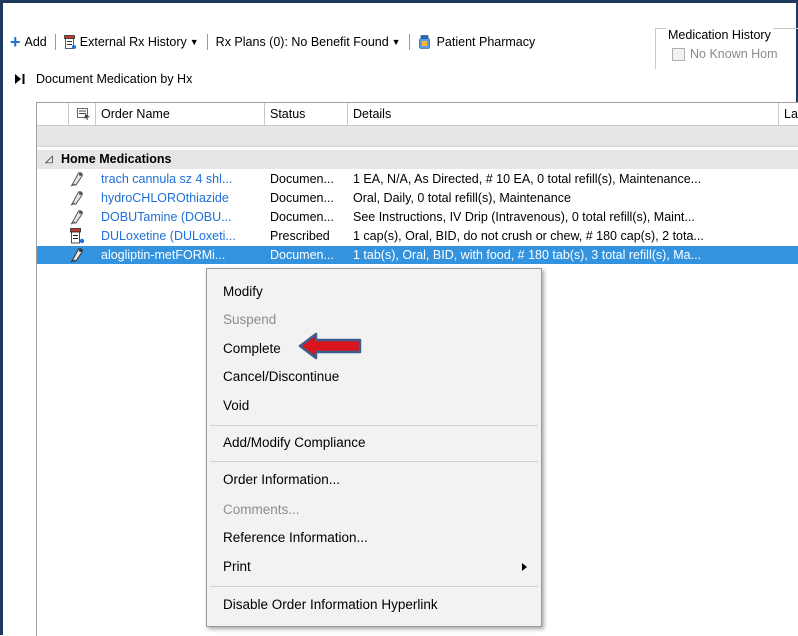  I want to click on document-medication-by-hx: Document Medication by Hx, so click(103, 79).